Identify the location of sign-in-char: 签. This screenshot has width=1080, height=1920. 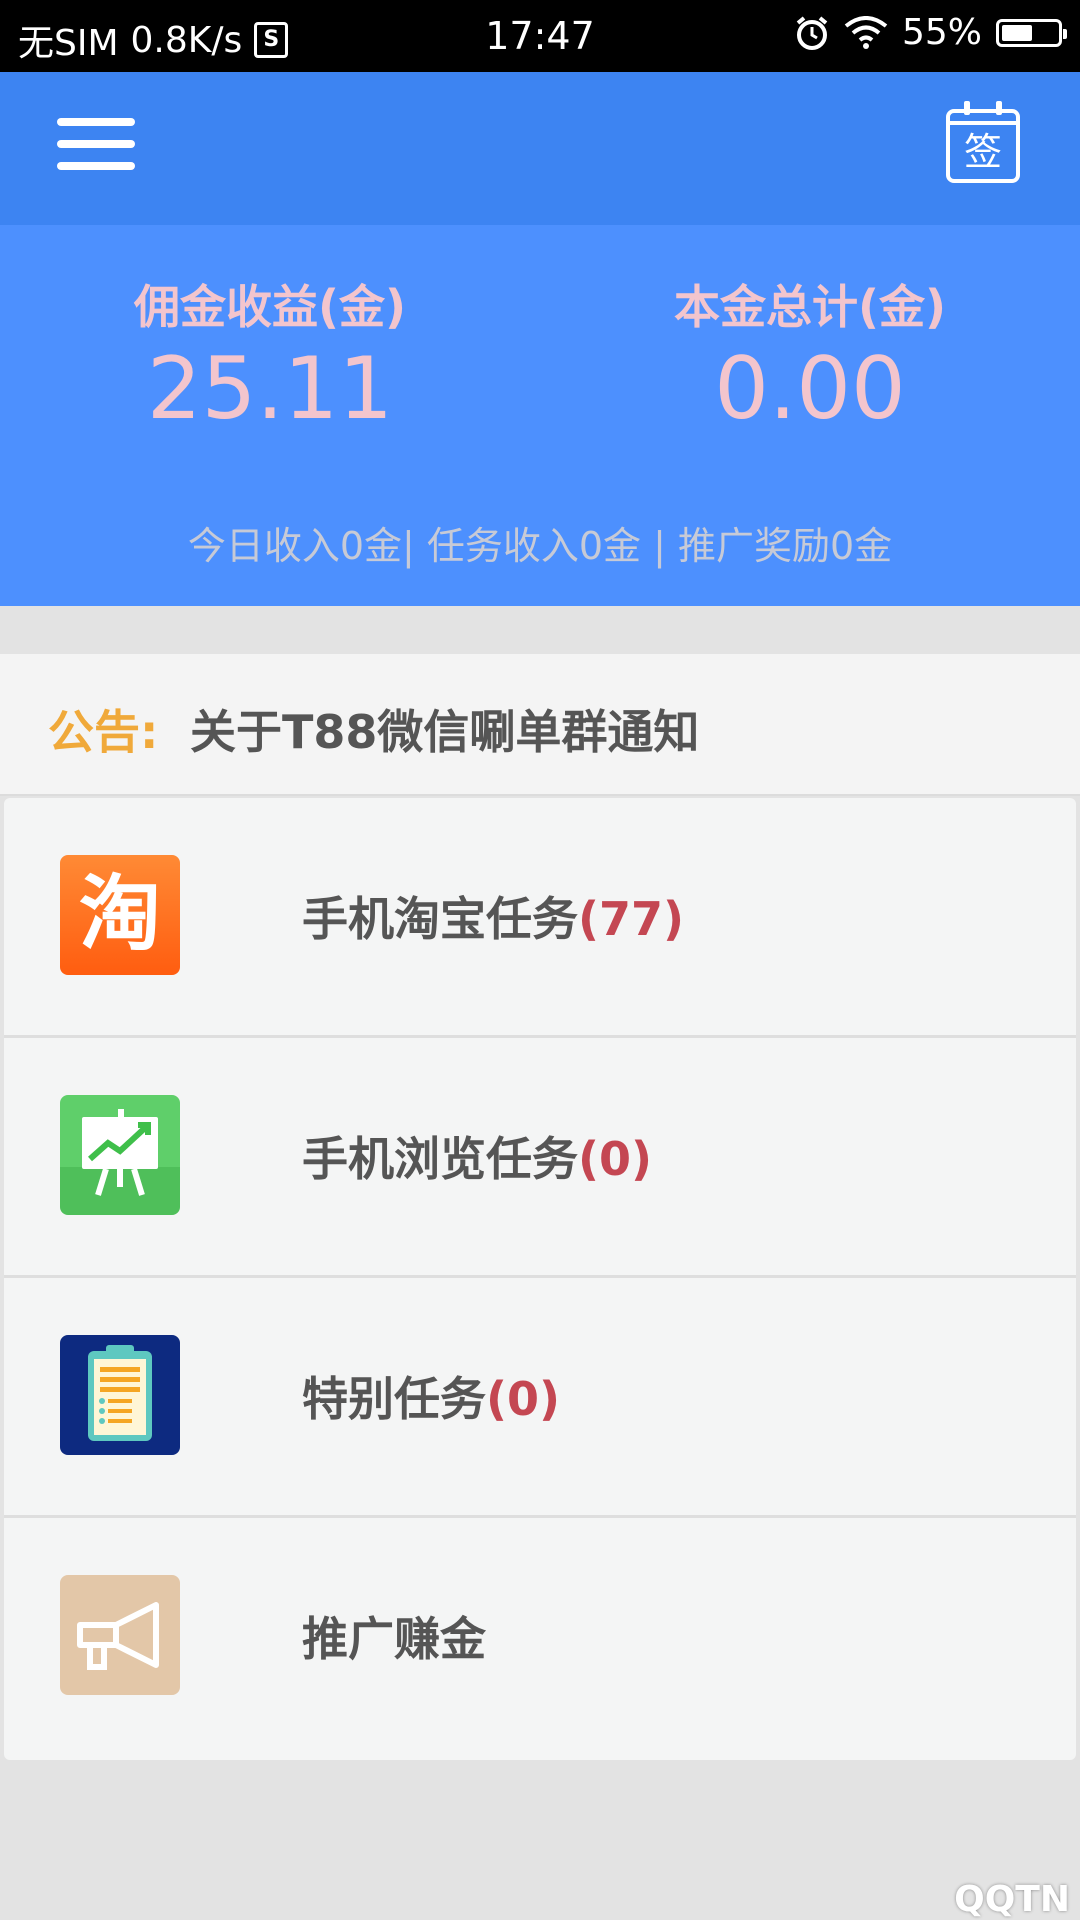
(982, 152).